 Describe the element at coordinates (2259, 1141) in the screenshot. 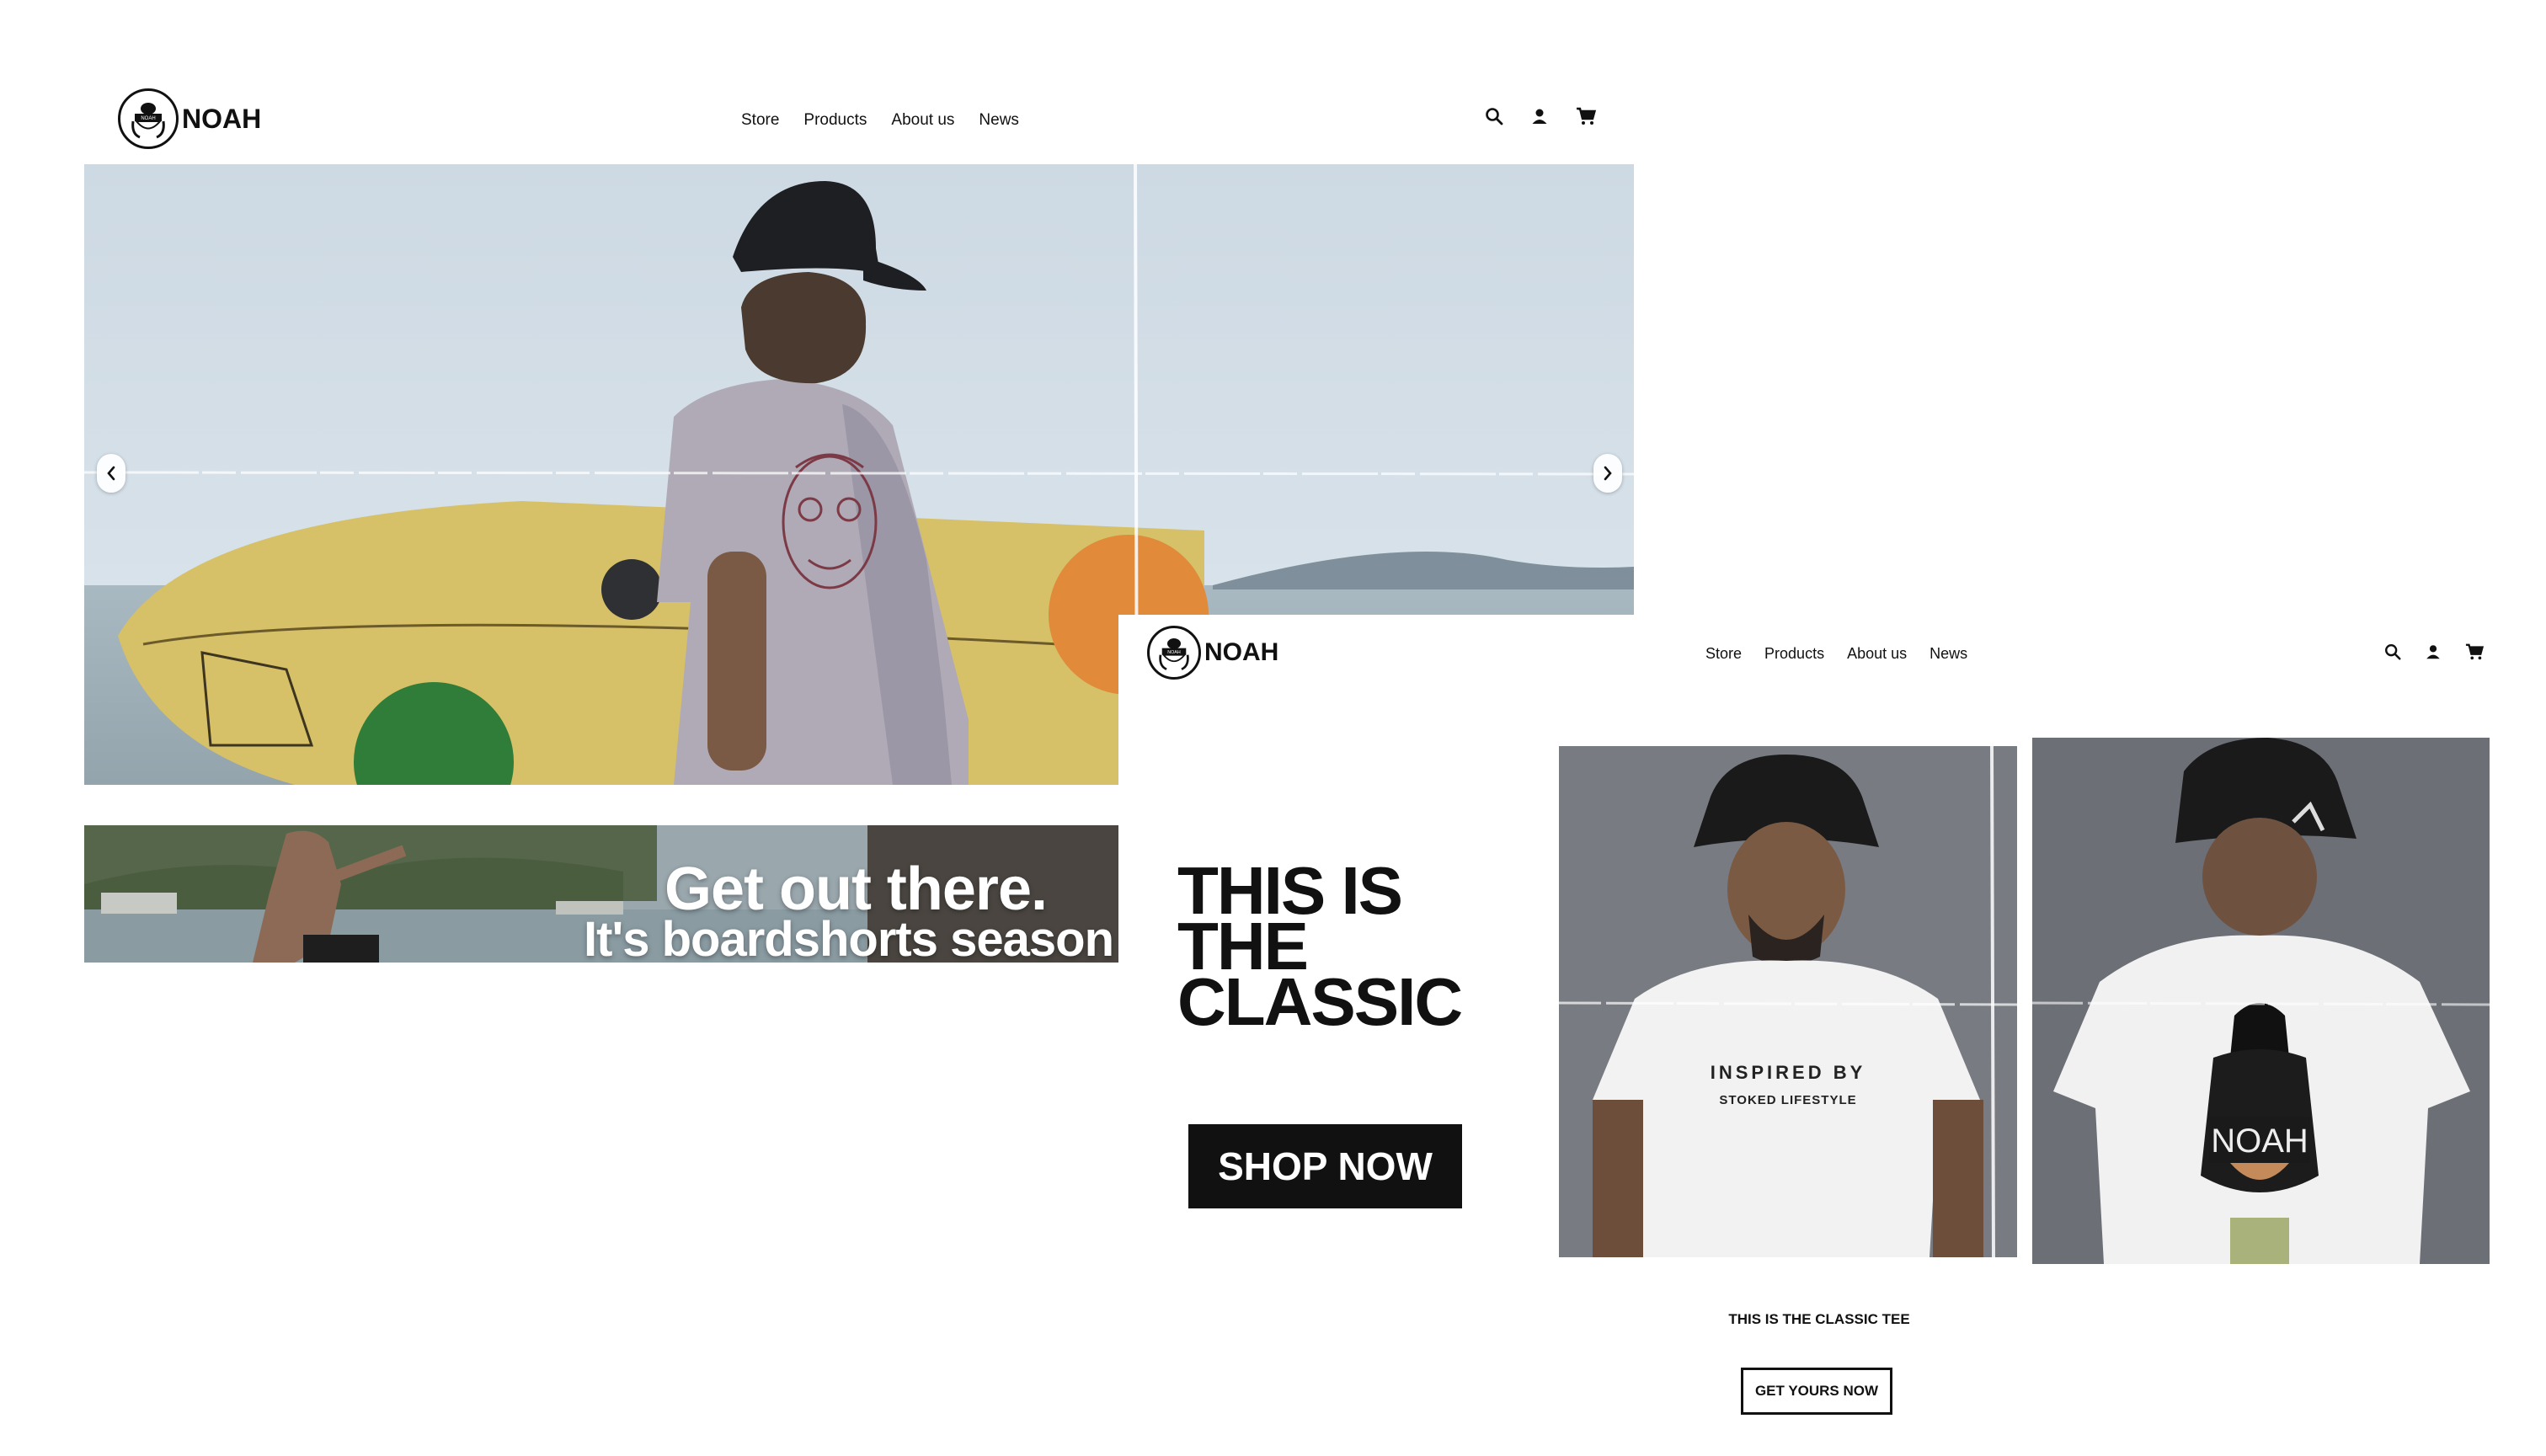

I see `back-print-text: NOAH` at that location.